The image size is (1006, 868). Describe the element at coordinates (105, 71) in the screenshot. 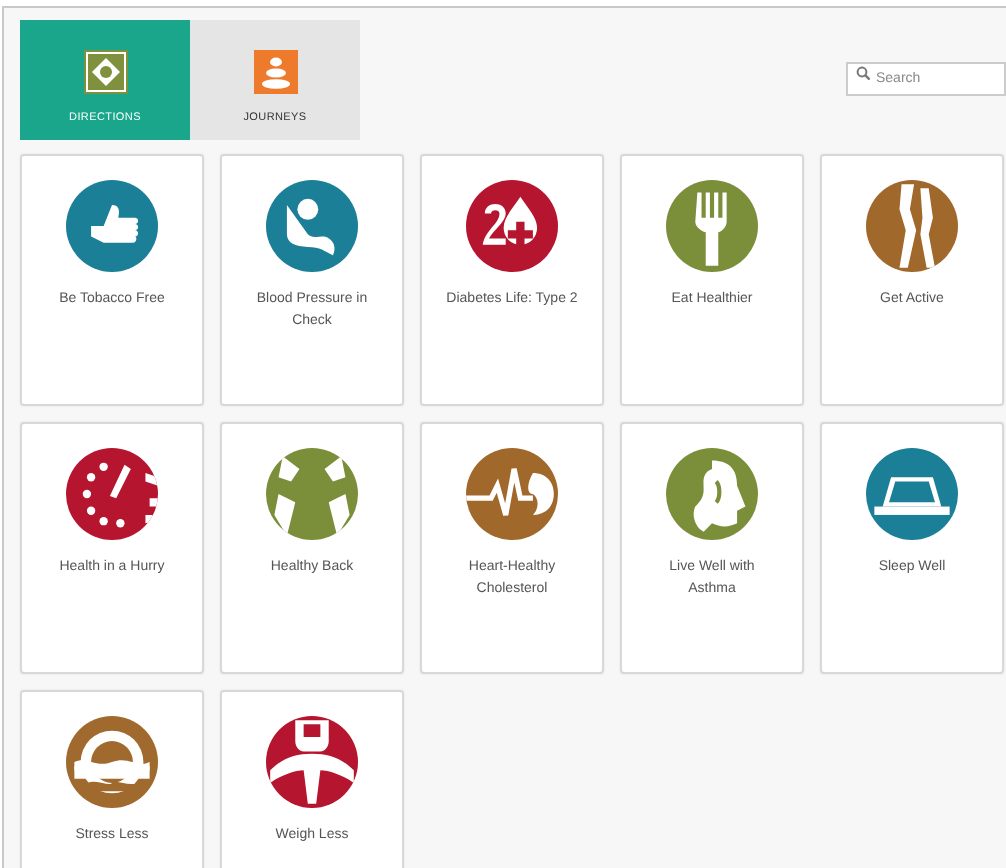

I see `compass-icon` at that location.